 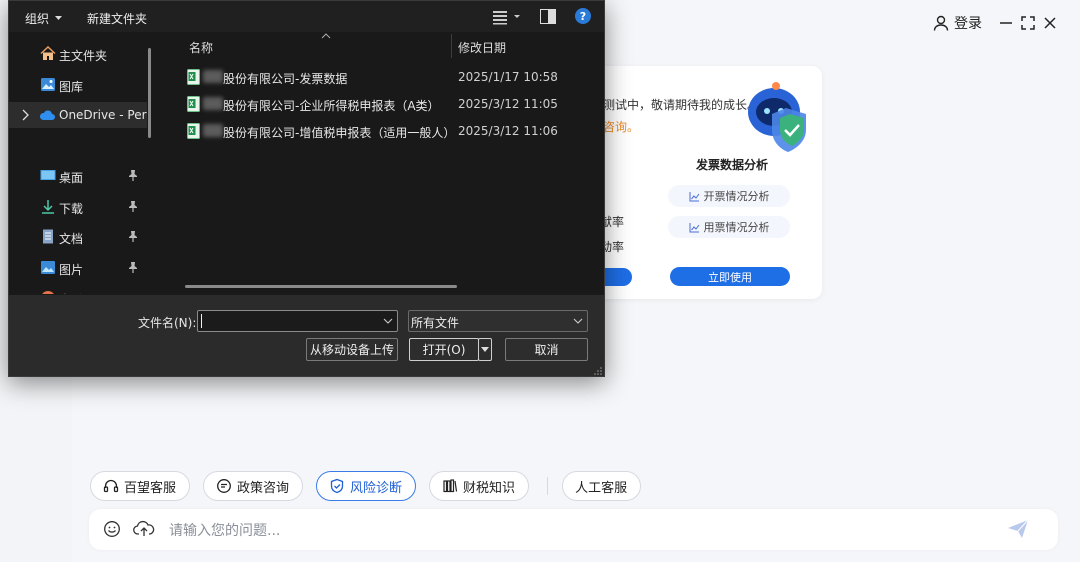 I want to click on nav-label: OneDrive - Per, so click(x=103, y=115).